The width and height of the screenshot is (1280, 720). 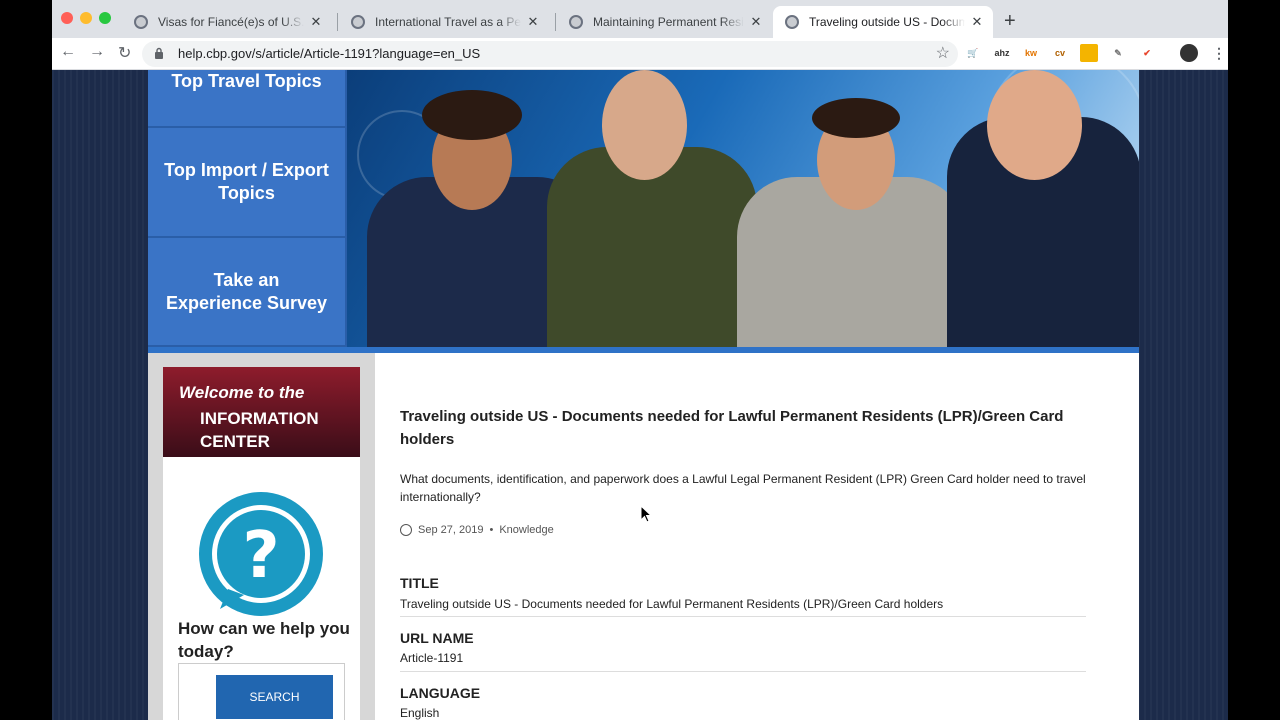 I want to click on bookmark-star-icon: ☆, so click(x=943, y=53).